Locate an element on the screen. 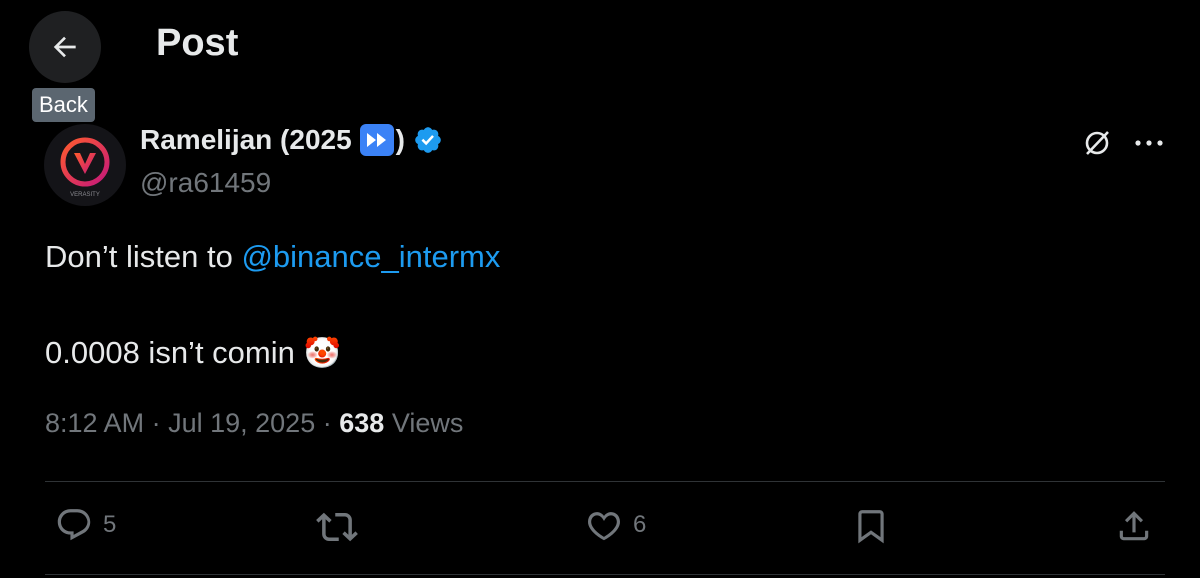 This screenshot has height=578, width=1200. mention-link: @binance_intermx is located at coordinates (370, 256).